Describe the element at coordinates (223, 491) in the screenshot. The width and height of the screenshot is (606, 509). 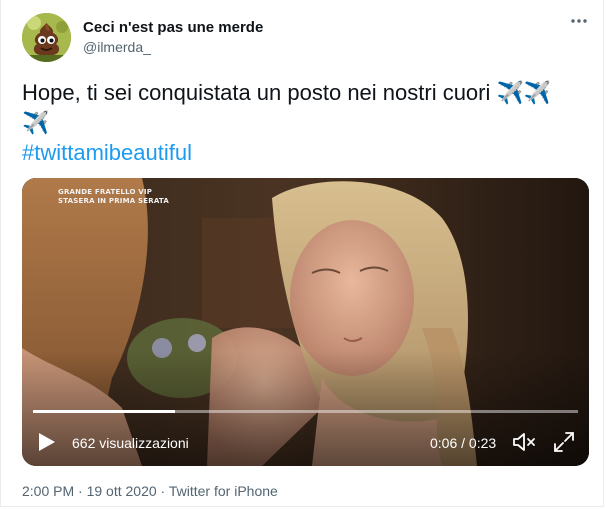
I see `tweet-source: Twitter for iPhone` at that location.